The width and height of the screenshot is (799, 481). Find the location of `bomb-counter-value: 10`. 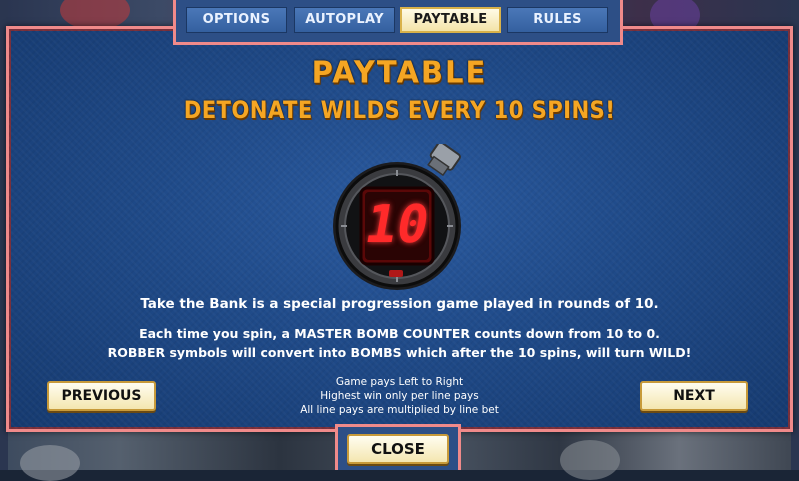

bomb-counter-value: 10 is located at coordinates (397, 225).